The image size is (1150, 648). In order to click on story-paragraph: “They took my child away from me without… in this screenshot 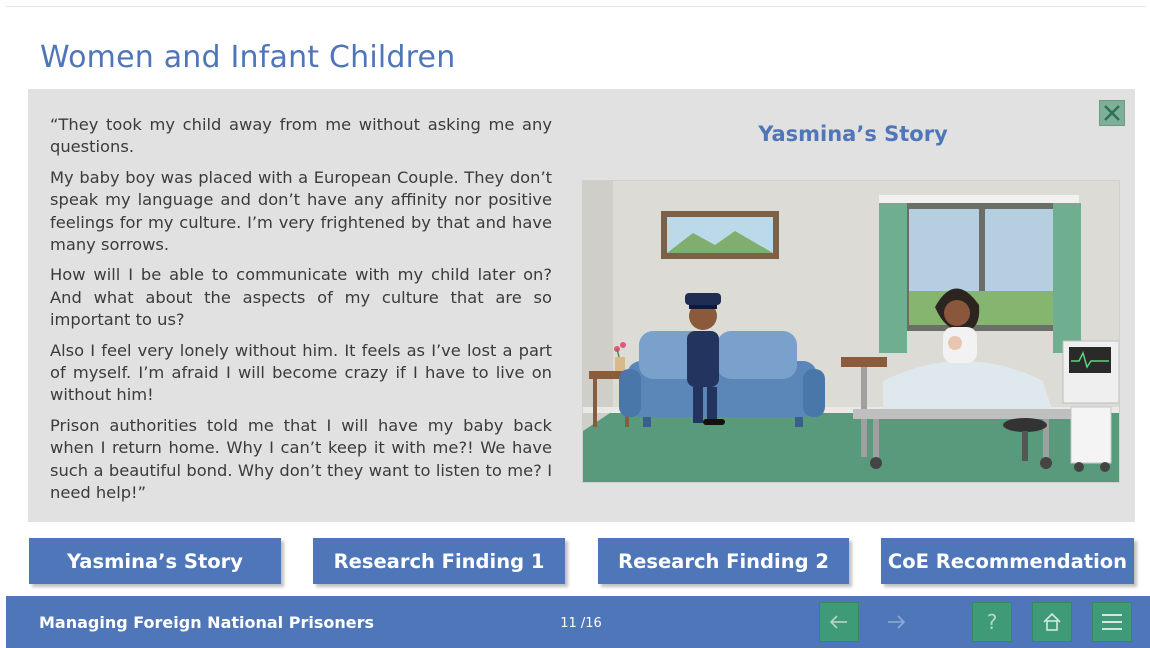, I will do `click(301, 136)`.